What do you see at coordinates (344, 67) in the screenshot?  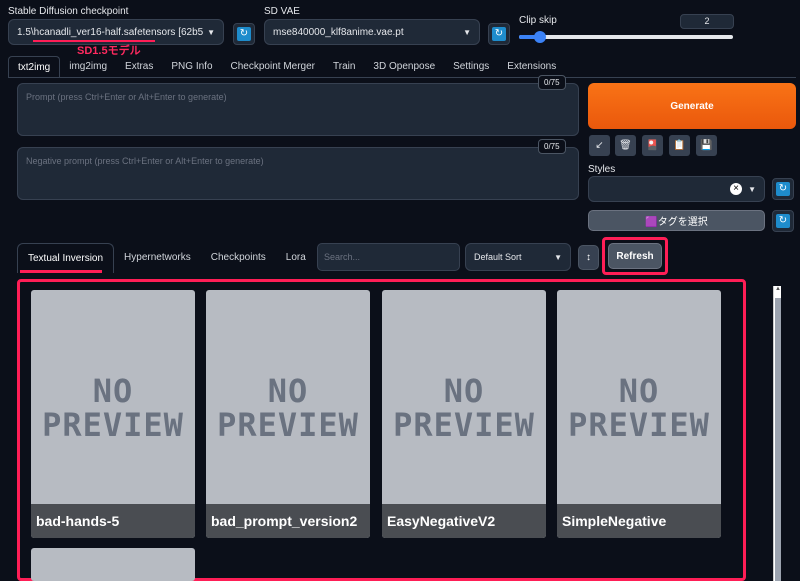 I see `tab-train: Train` at bounding box center [344, 67].